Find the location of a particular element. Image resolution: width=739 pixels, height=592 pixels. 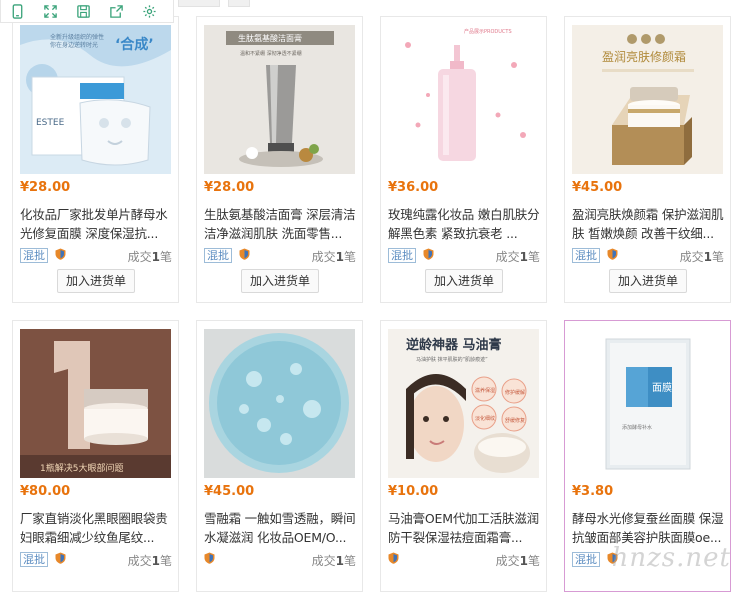

product-image: 1瓶解决5大眼部问题 is located at coordinates (95, 403).